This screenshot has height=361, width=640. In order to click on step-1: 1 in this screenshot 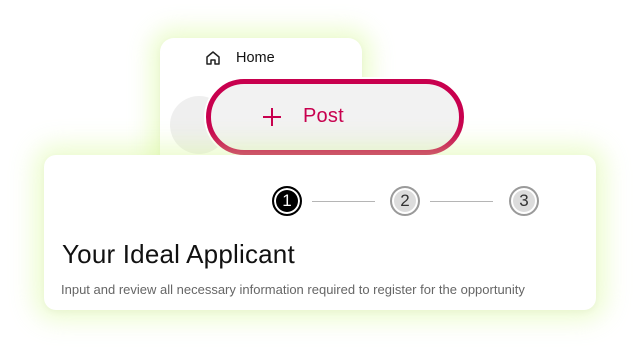, I will do `click(287, 201)`.